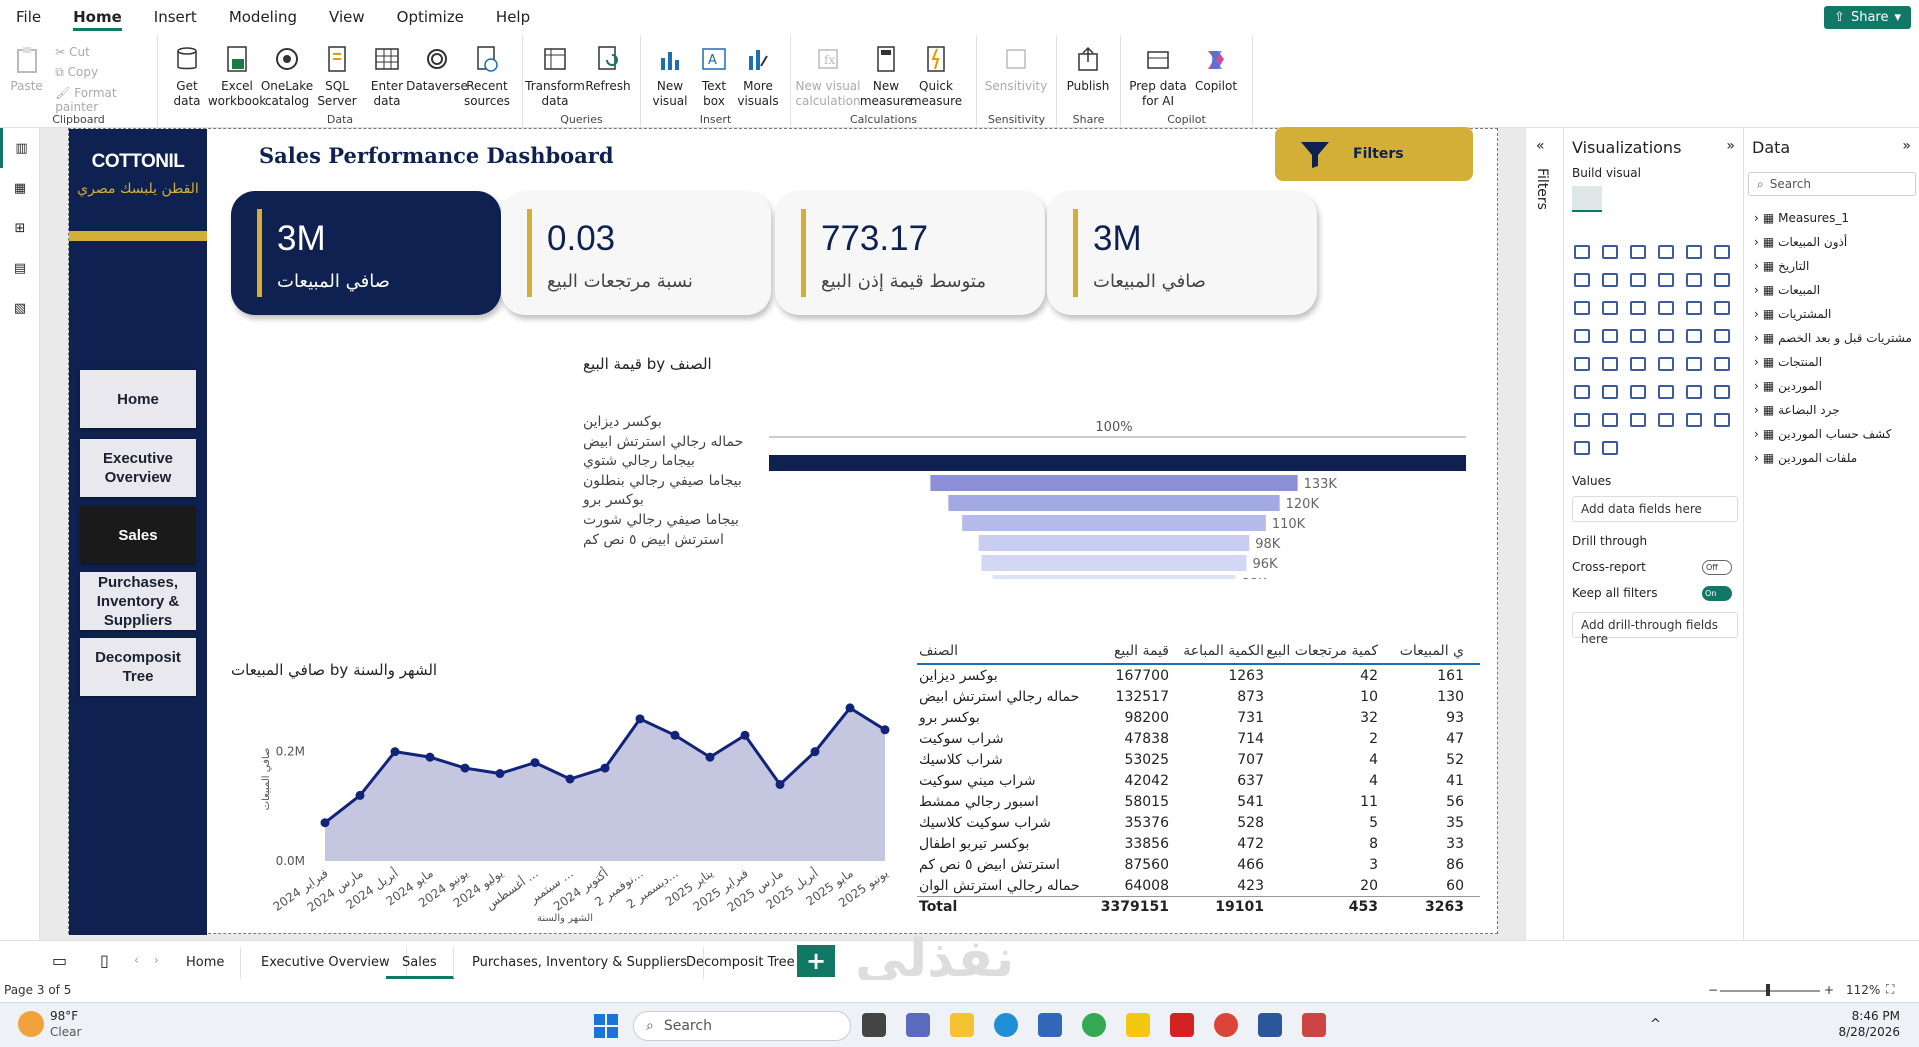 Image resolution: width=1919 pixels, height=1047 pixels. Describe the element at coordinates (580, 963) in the screenshot. I see `page-tab-purchases: Purchases, Inventory & Suppliers` at that location.